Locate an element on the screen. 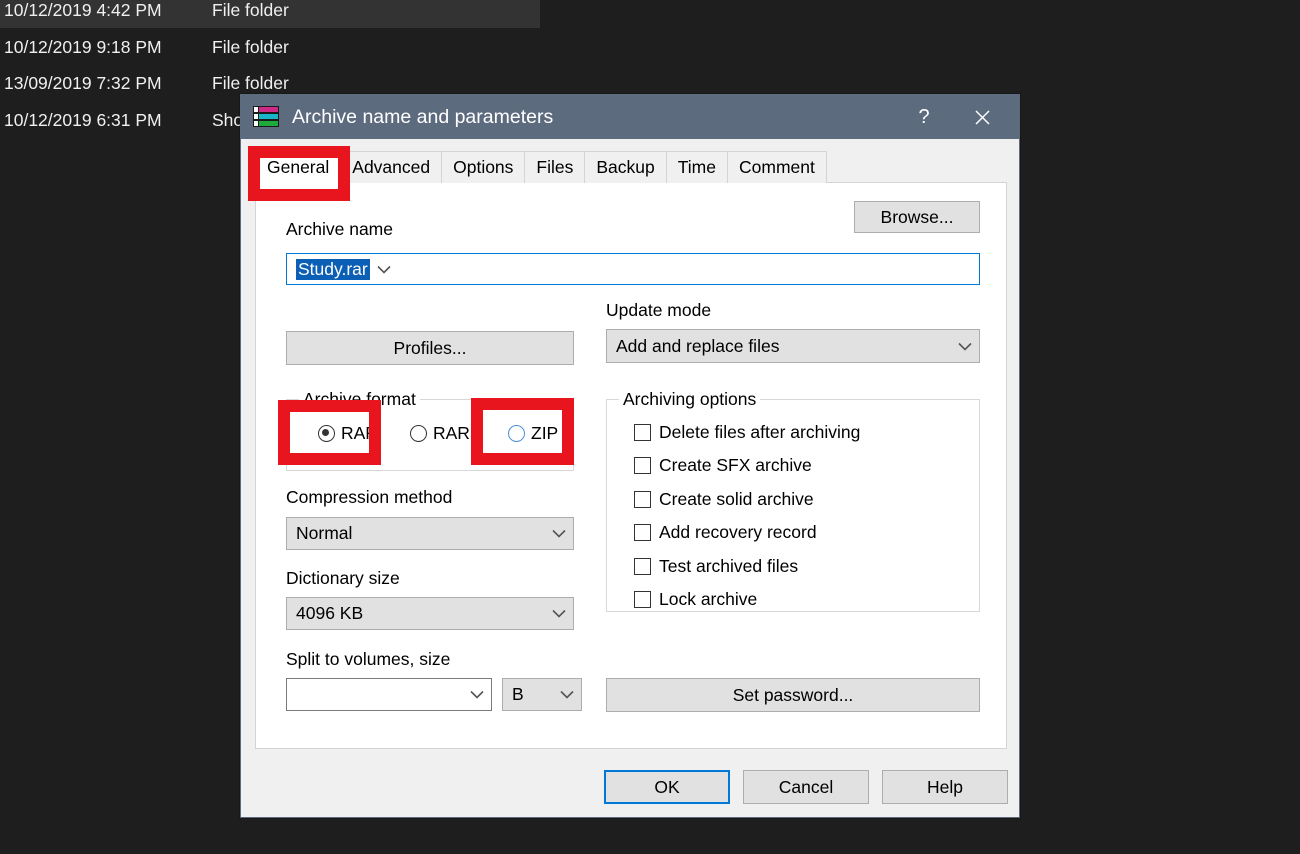 The width and height of the screenshot is (1300, 854). checkbox-label: Add recovery record is located at coordinates (738, 532).